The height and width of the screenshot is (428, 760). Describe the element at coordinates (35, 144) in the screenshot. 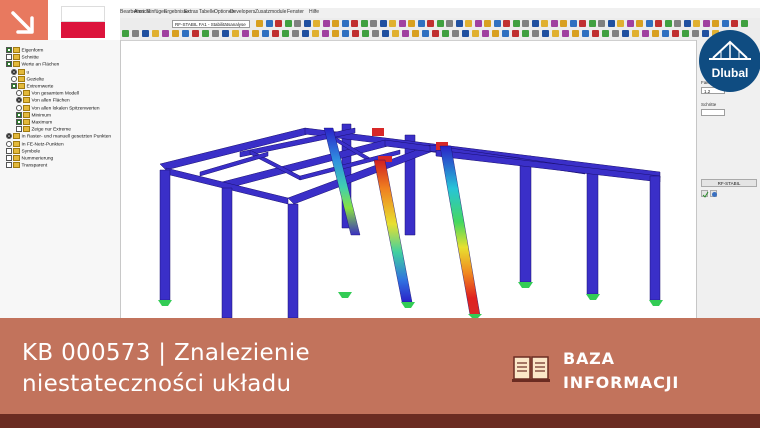

I see `navigator-item: In FE-Netz-Punkten` at that location.